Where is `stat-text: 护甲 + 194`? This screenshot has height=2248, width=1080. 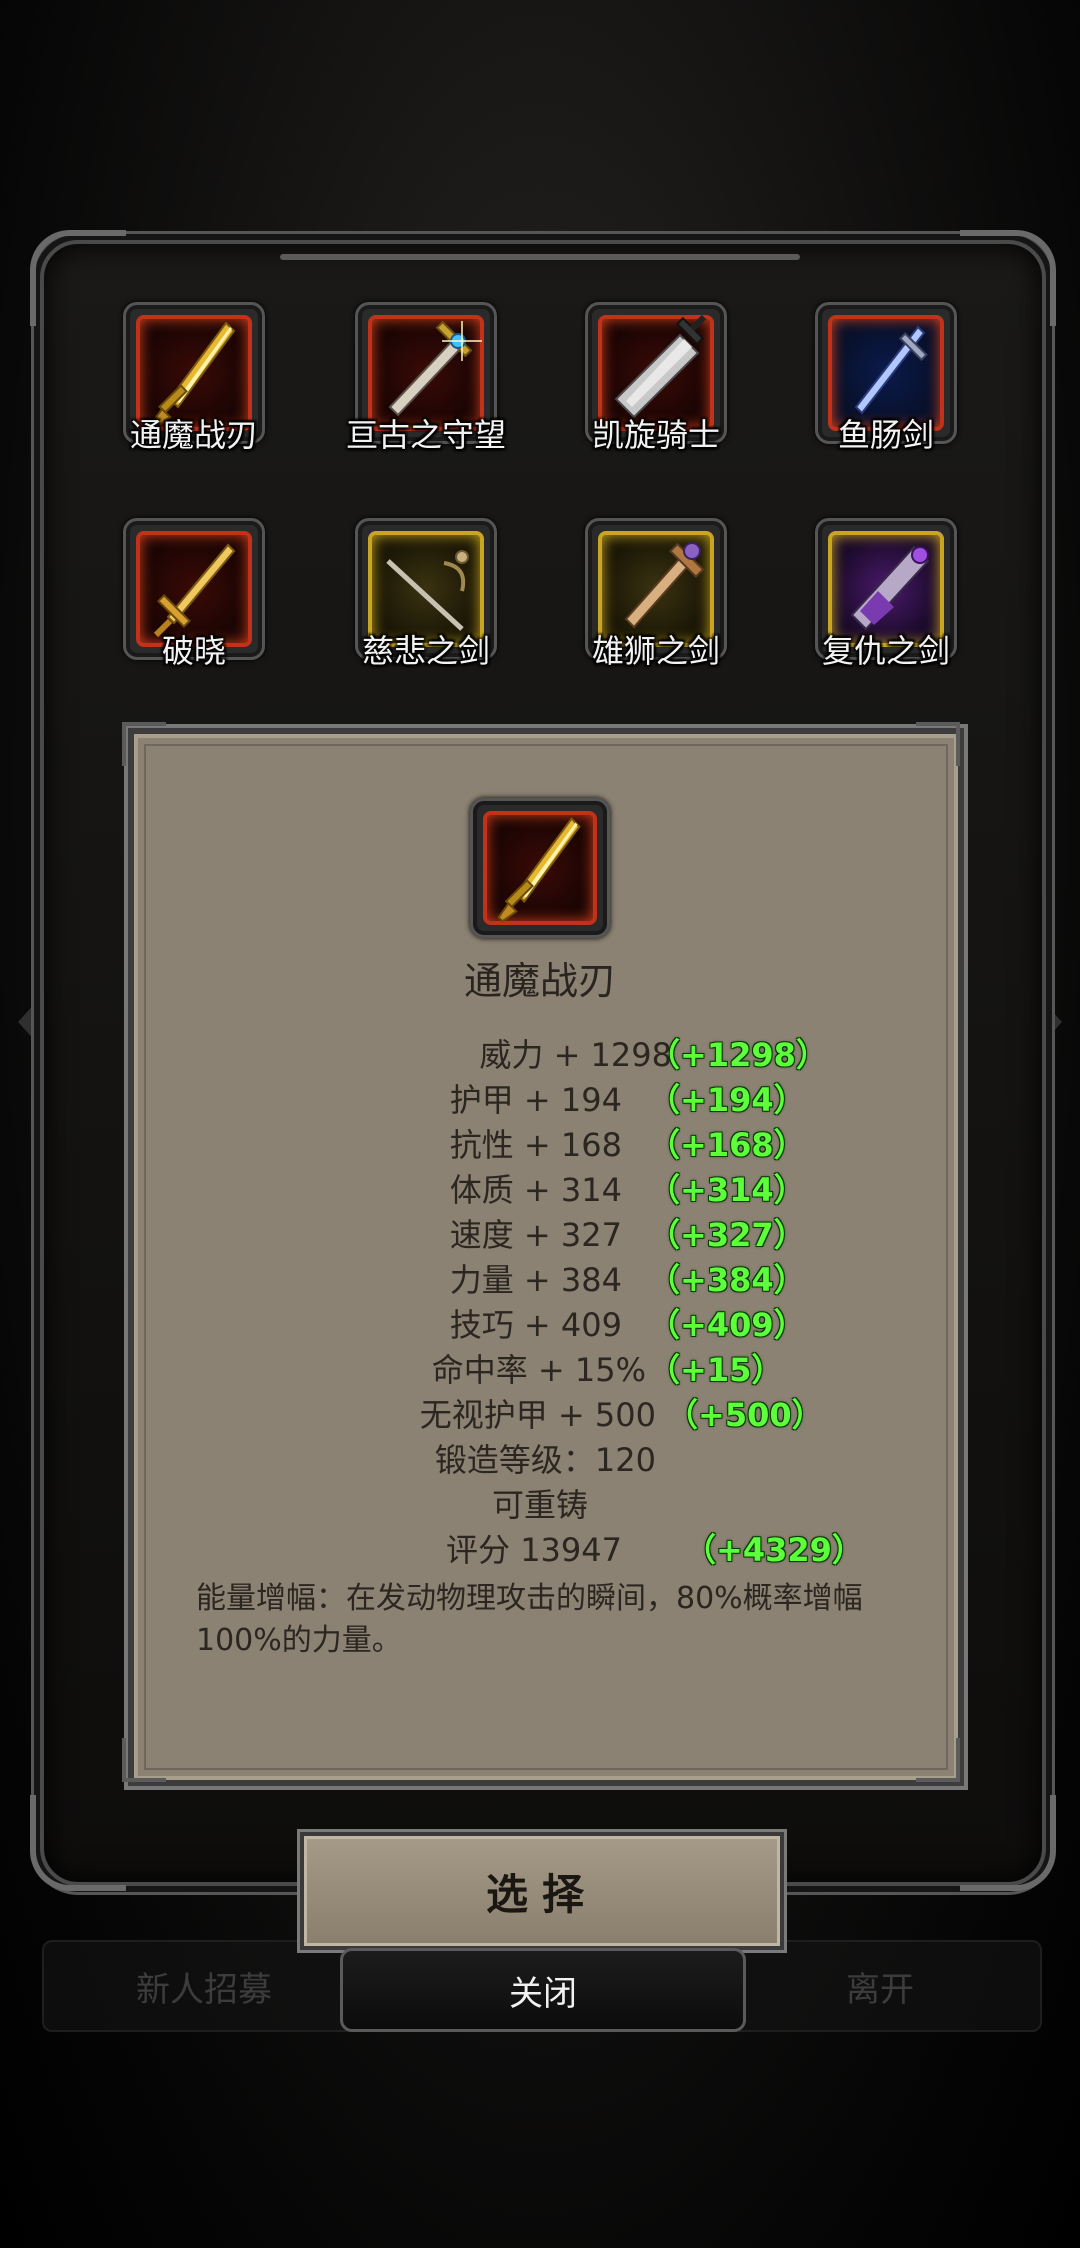 stat-text: 护甲 + 194 is located at coordinates (535, 1100).